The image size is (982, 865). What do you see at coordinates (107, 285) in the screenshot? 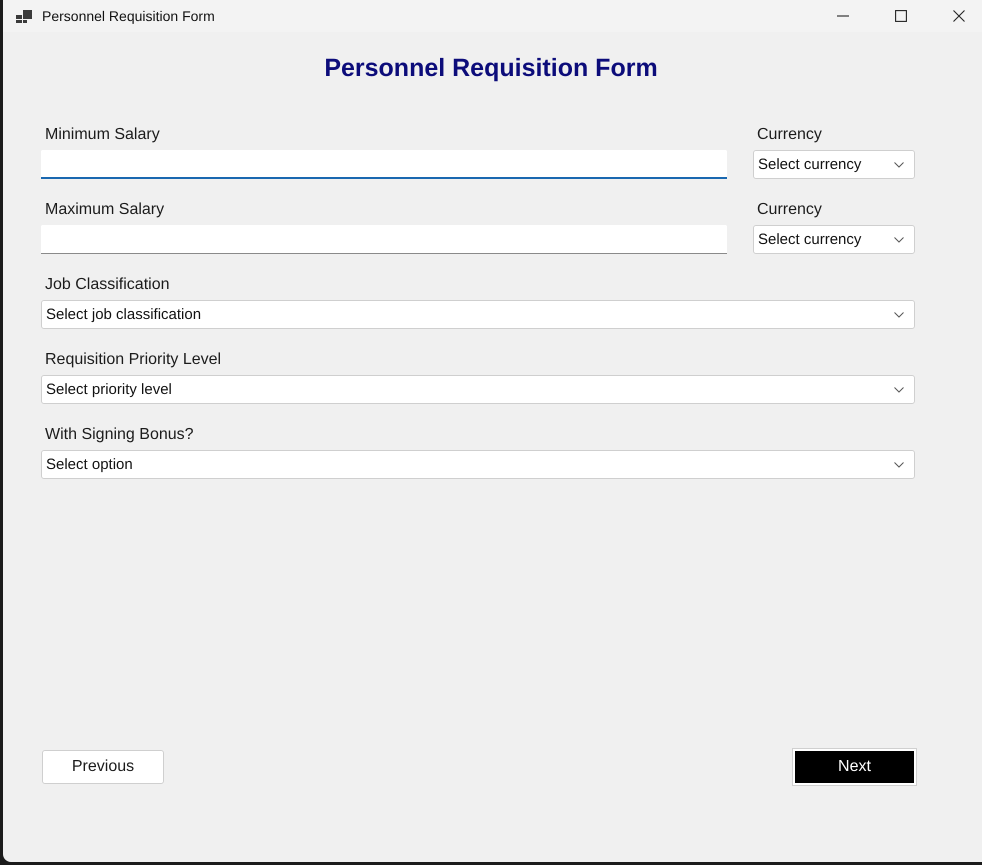
I see `field-label: Job Classification` at bounding box center [107, 285].